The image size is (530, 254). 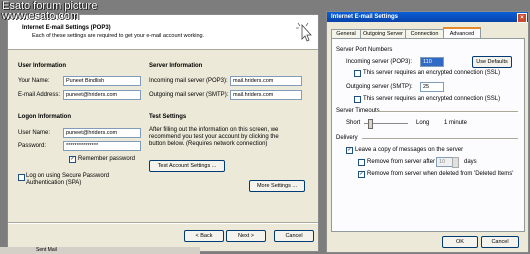 I want to click on cursor-icon, so click(x=304, y=32).